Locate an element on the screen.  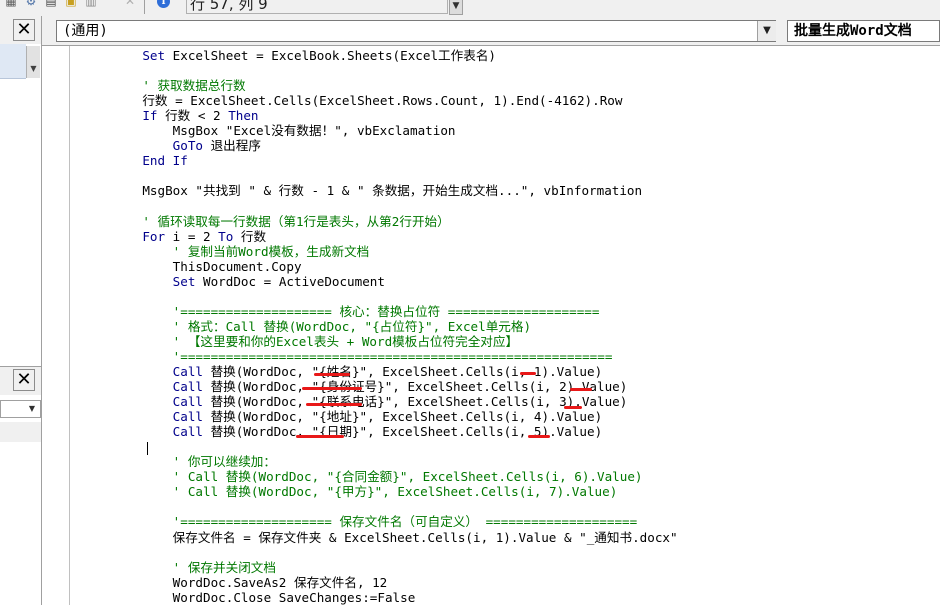
code-comment: ' 【这里要和你的Excel表头 + Word模板占位符完全对应】 is located at coordinates (315, 341).